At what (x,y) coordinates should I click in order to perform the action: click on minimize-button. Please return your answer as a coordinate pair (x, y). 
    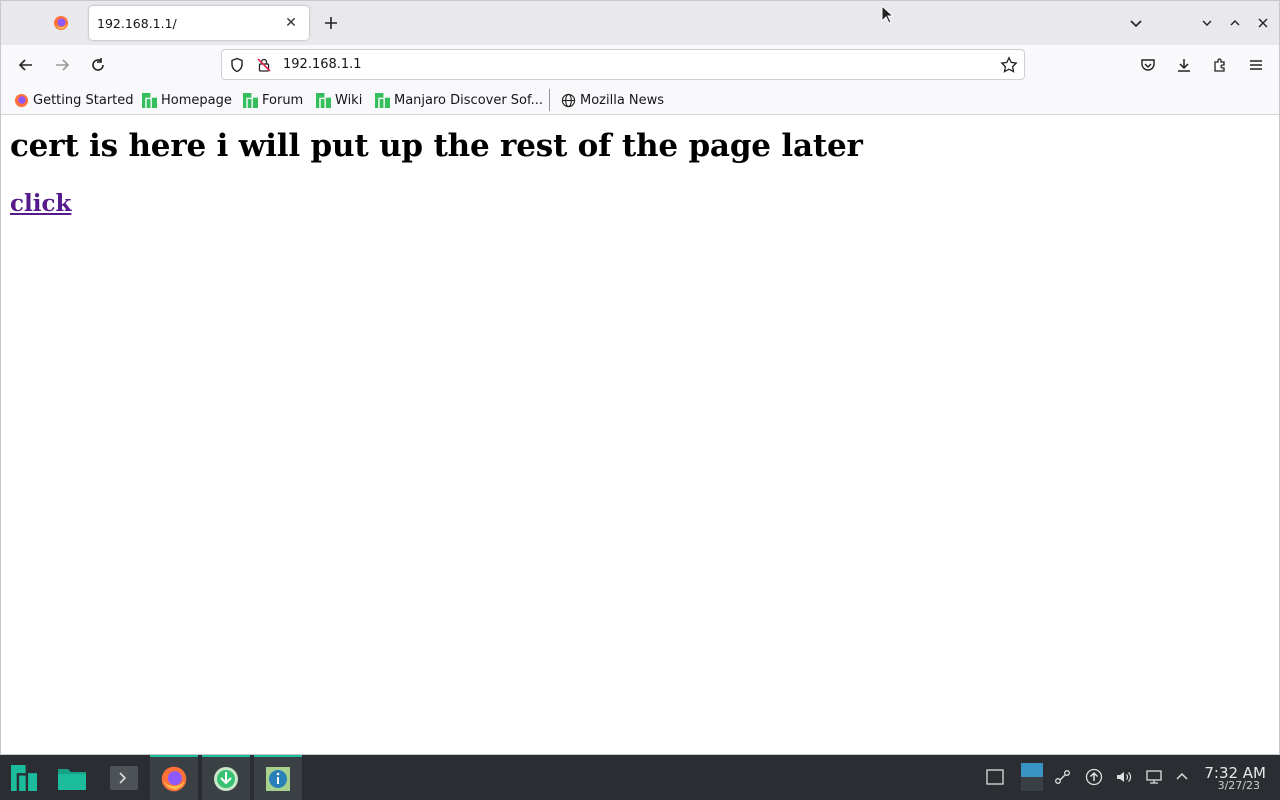
    Looking at the image, I should click on (1207, 23).